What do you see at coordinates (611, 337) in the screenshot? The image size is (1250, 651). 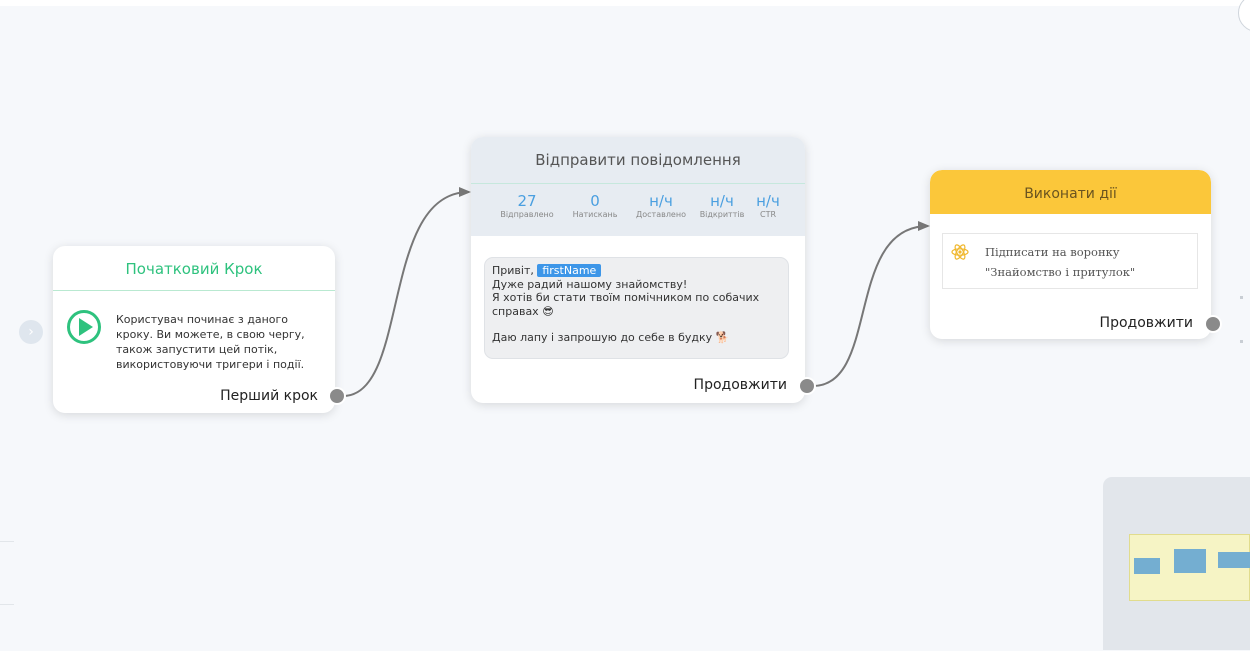 I see `message-line-4: Даю лапу і запрошую до себе в будку 🐕` at bounding box center [611, 337].